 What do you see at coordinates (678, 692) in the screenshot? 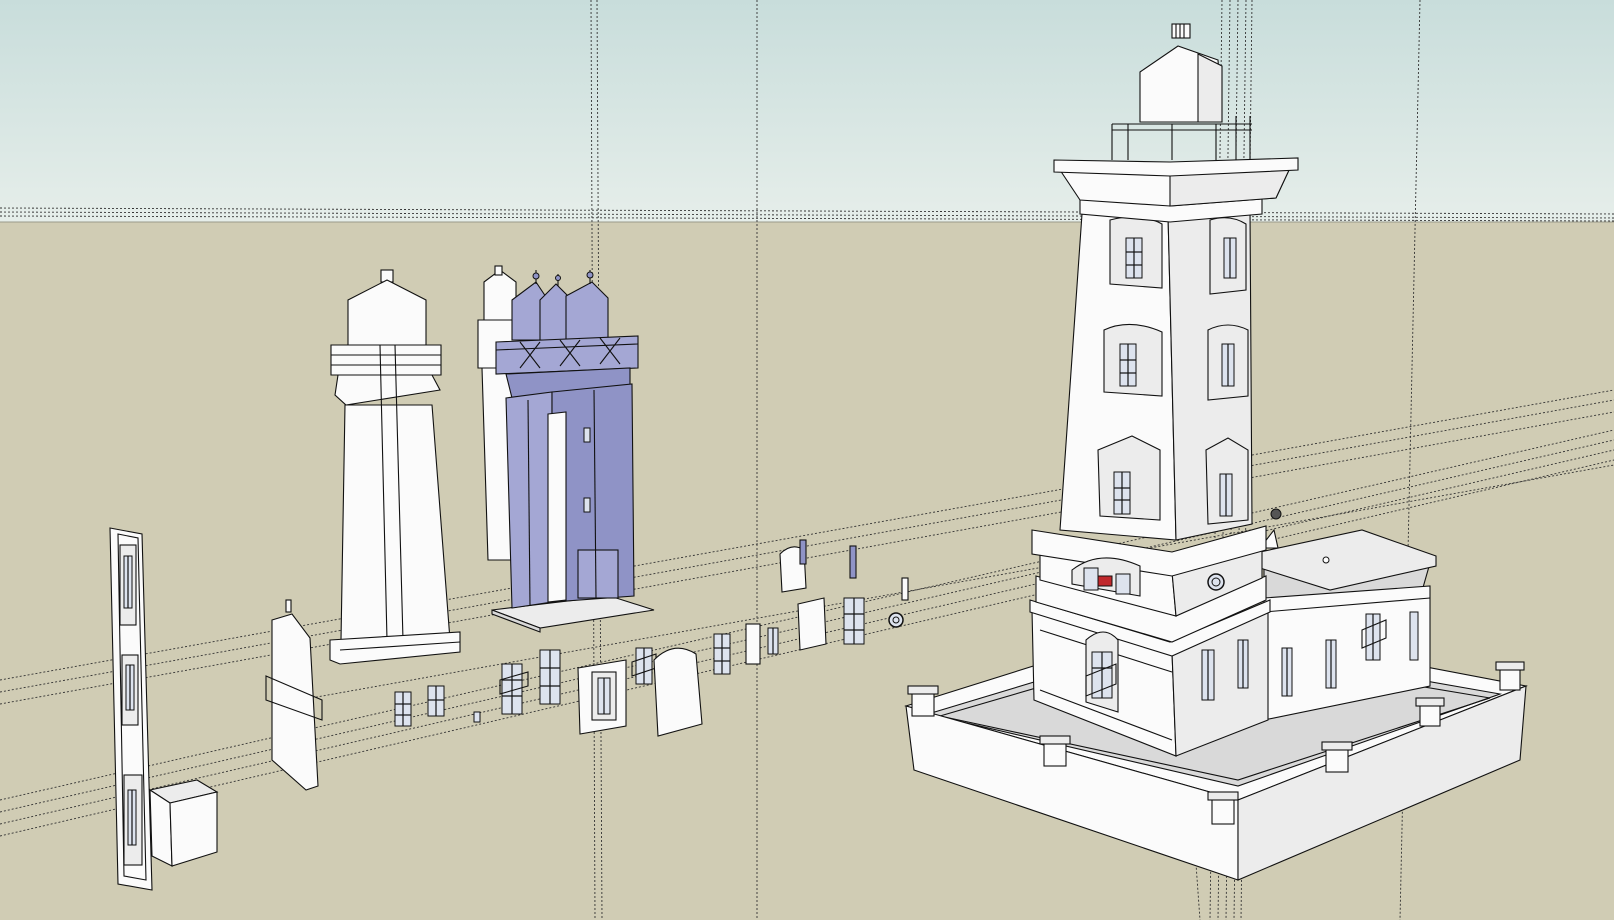
I see `arched-panel` at bounding box center [678, 692].